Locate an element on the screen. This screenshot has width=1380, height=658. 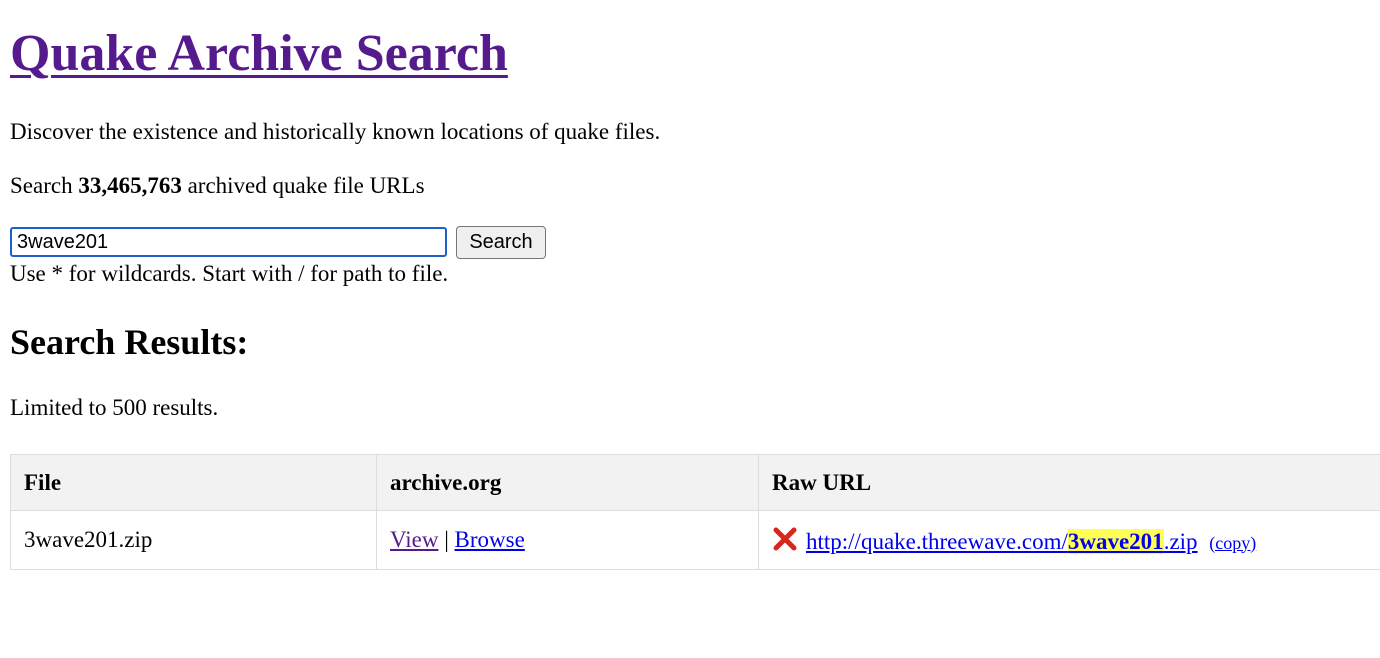
search-input is located at coordinates (228, 242).